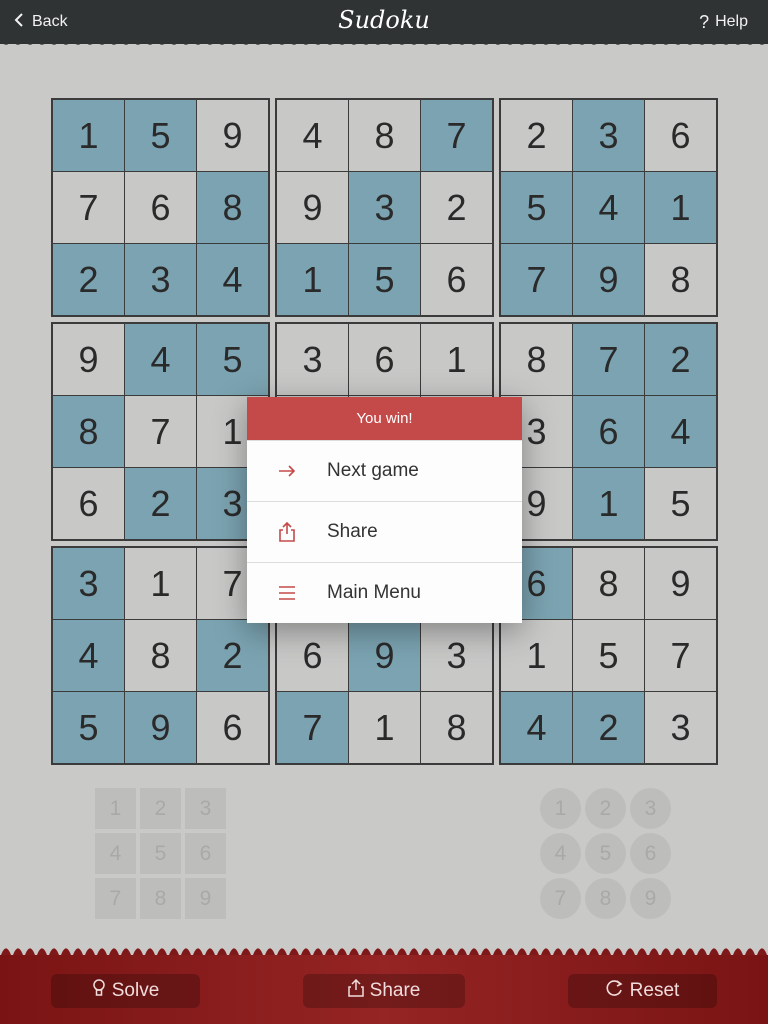 This screenshot has width=768, height=1024. I want to click on sudoku-box: 159 768 234, so click(160, 207).